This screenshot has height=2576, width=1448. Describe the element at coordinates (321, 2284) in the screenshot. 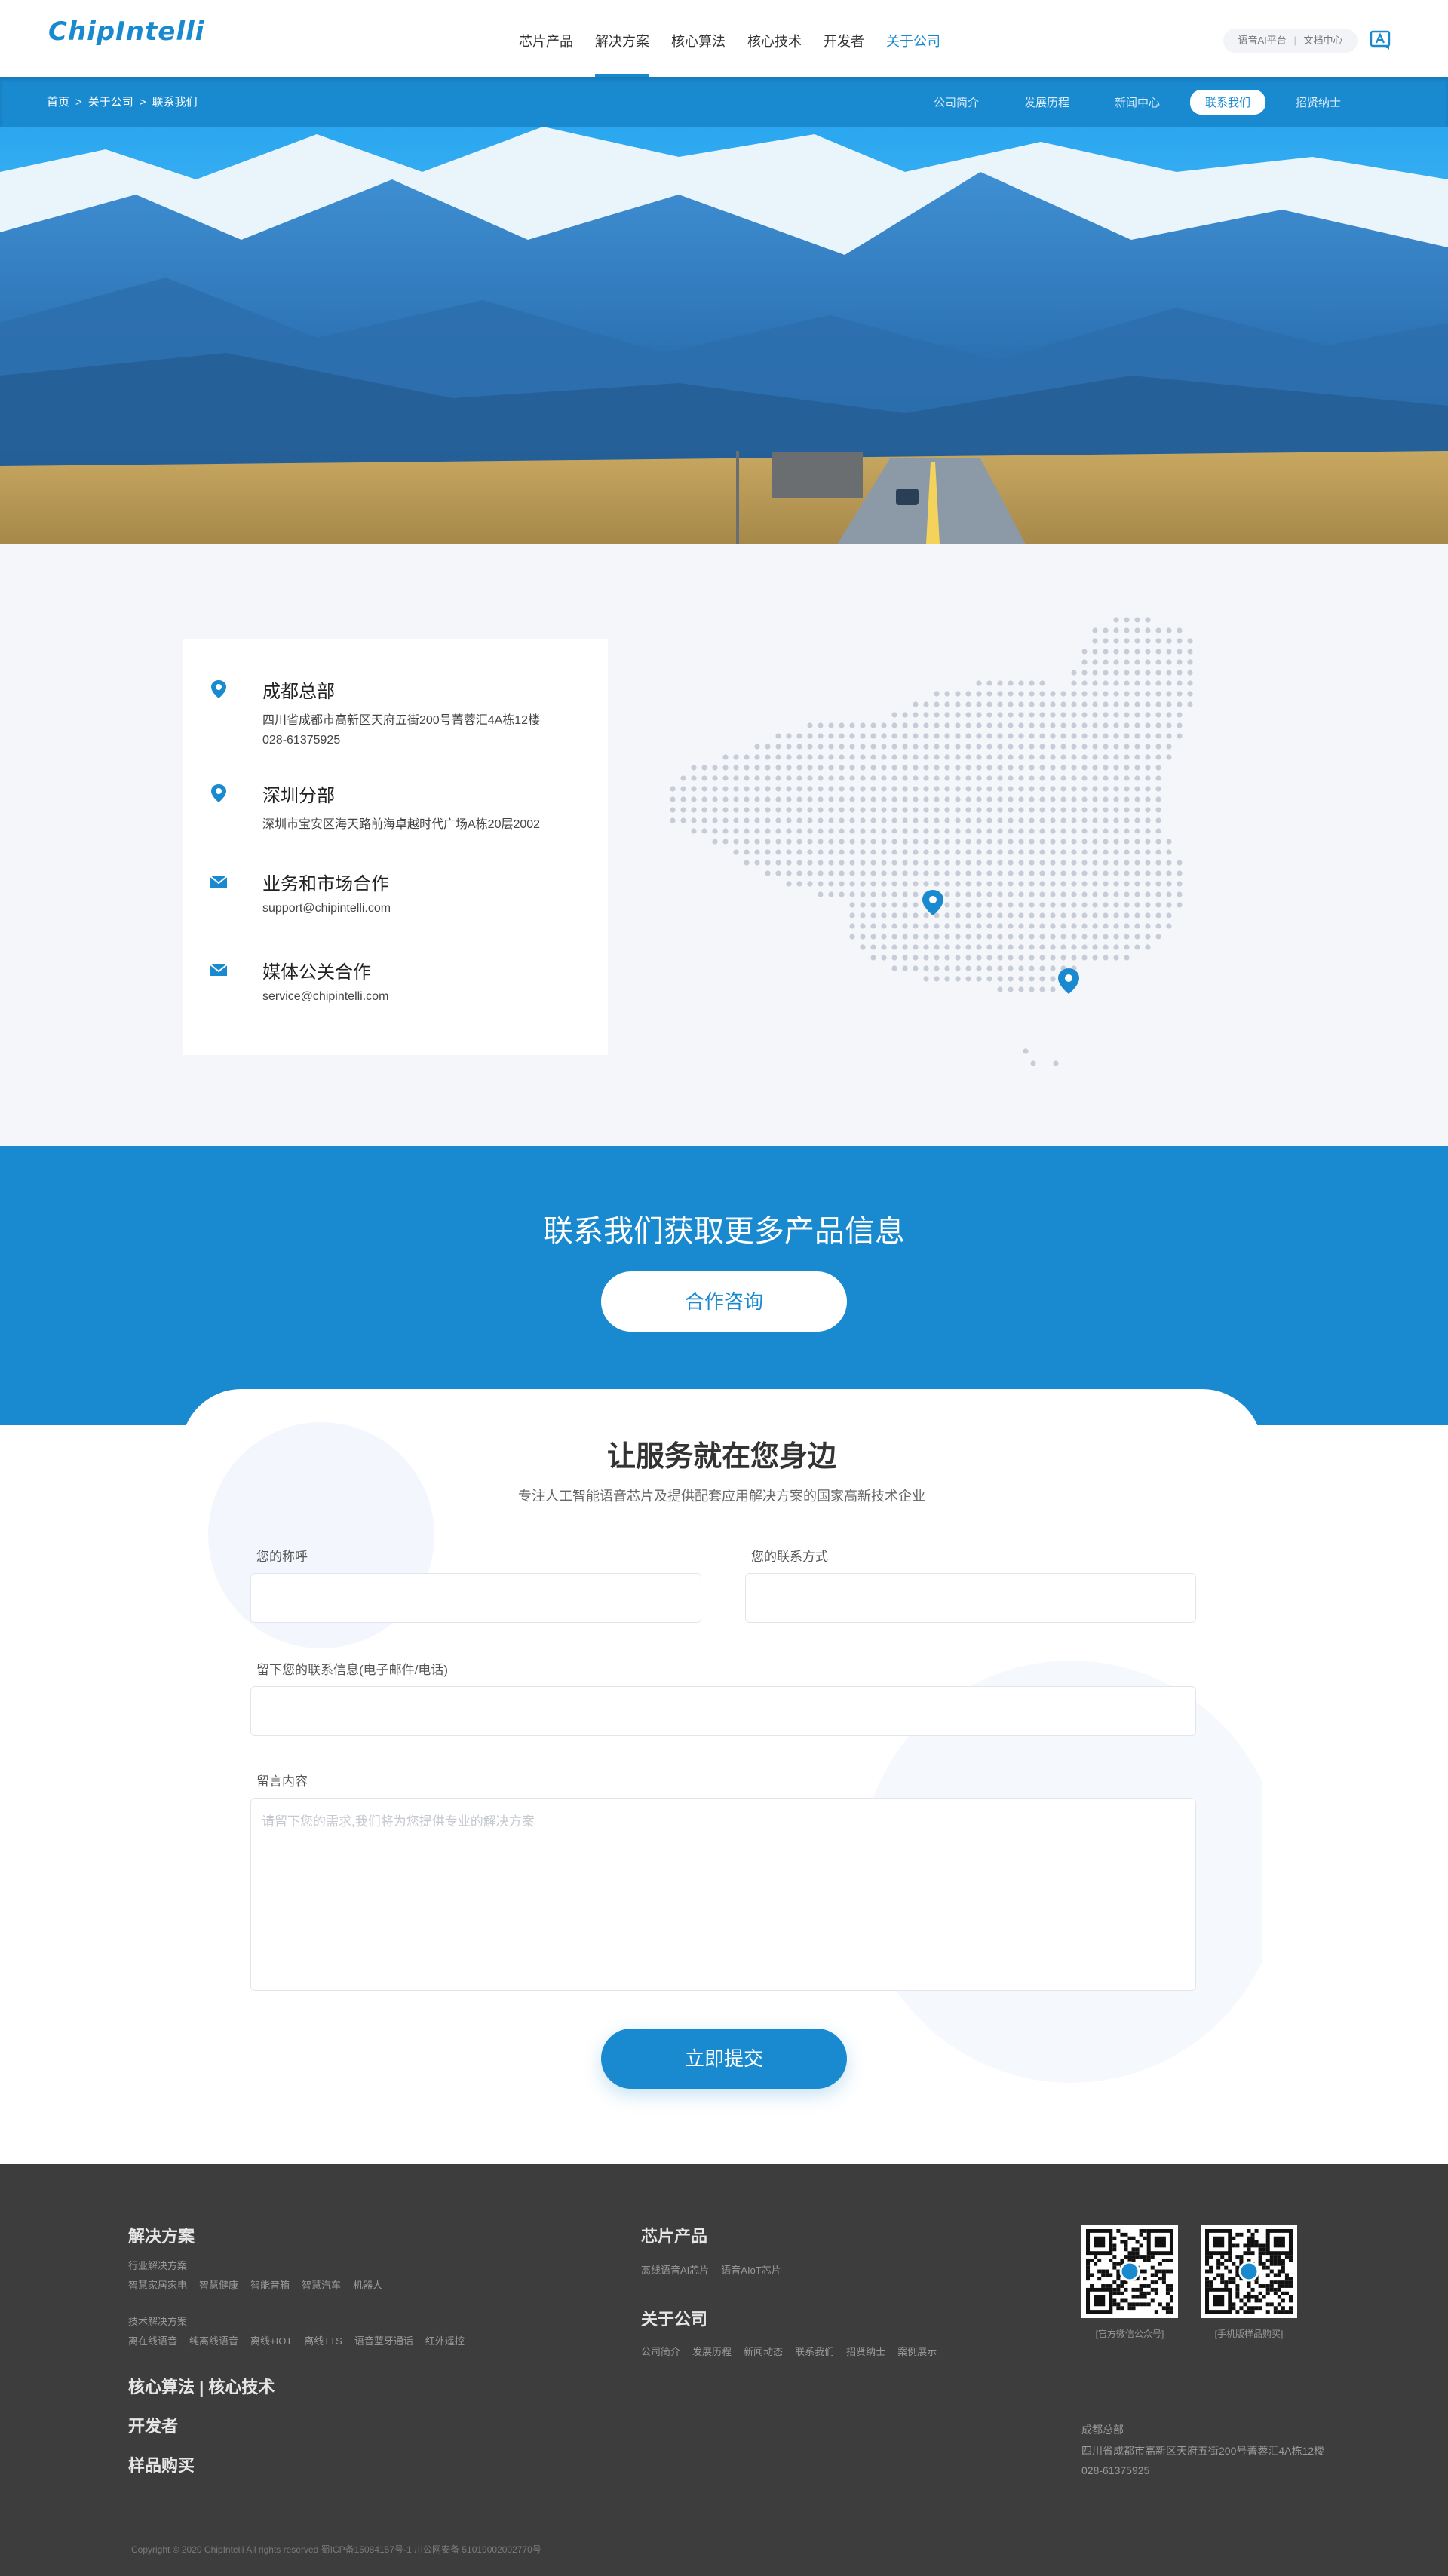

I see `footer-link: 智慧汽车` at that location.